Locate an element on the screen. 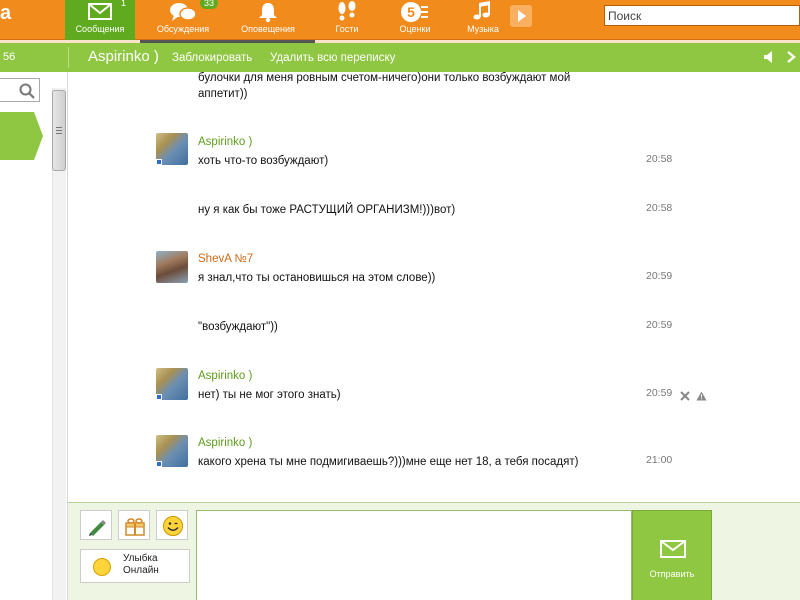 This screenshot has width=800, height=600. nav-music: Музыка is located at coordinates (483, 20).